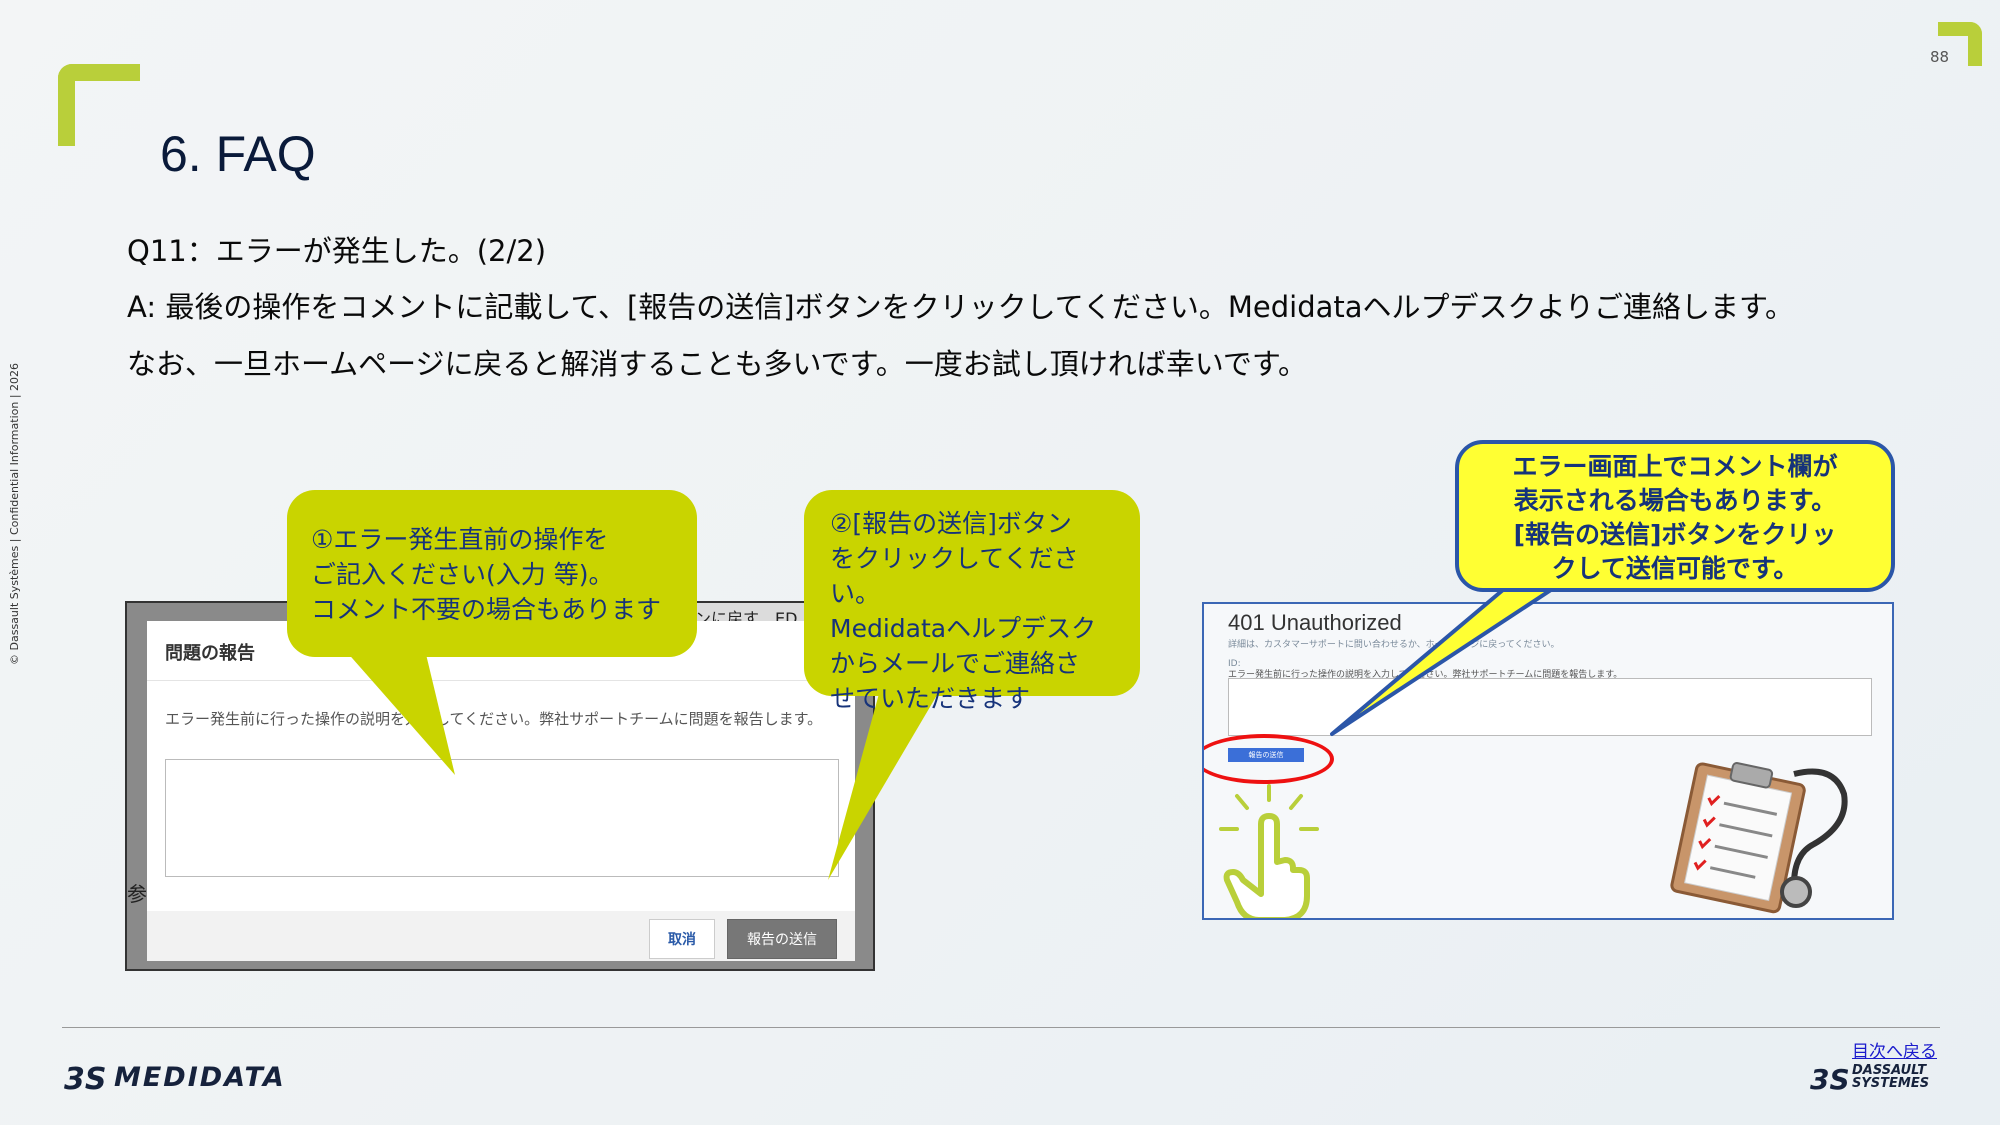 This screenshot has height=1125, width=2000. What do you see at coordinates (930, 698) in the screenshot?
I see `callout-2-line: せていただきます` at bounding box center [930, 698].